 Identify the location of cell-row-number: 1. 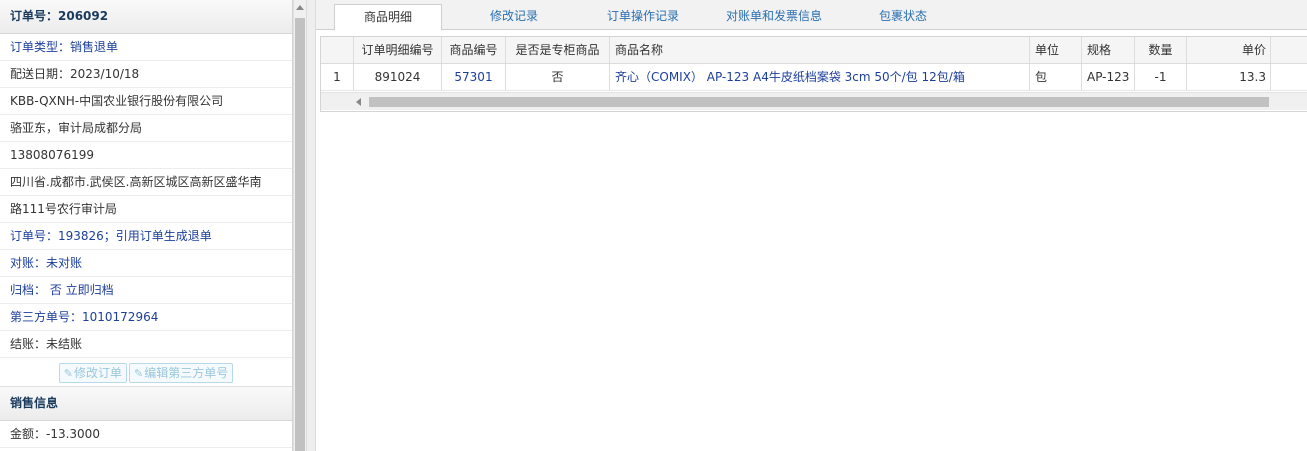
(337, 77).